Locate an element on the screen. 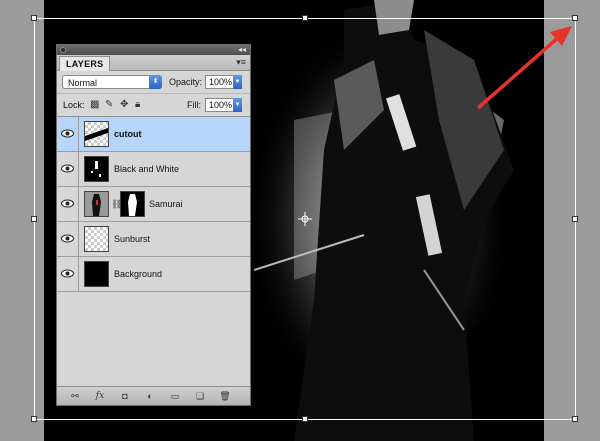 This screenshot has width=600, height=441. layer-name: Background is located at coordinates (138, 274).